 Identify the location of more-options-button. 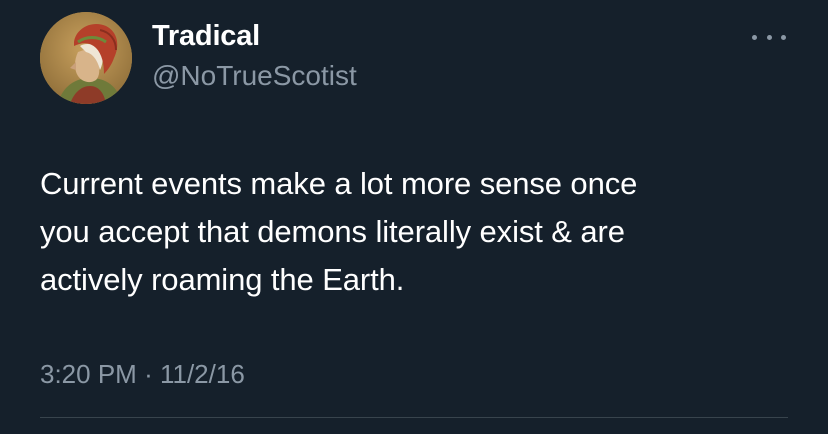
(769, 37).